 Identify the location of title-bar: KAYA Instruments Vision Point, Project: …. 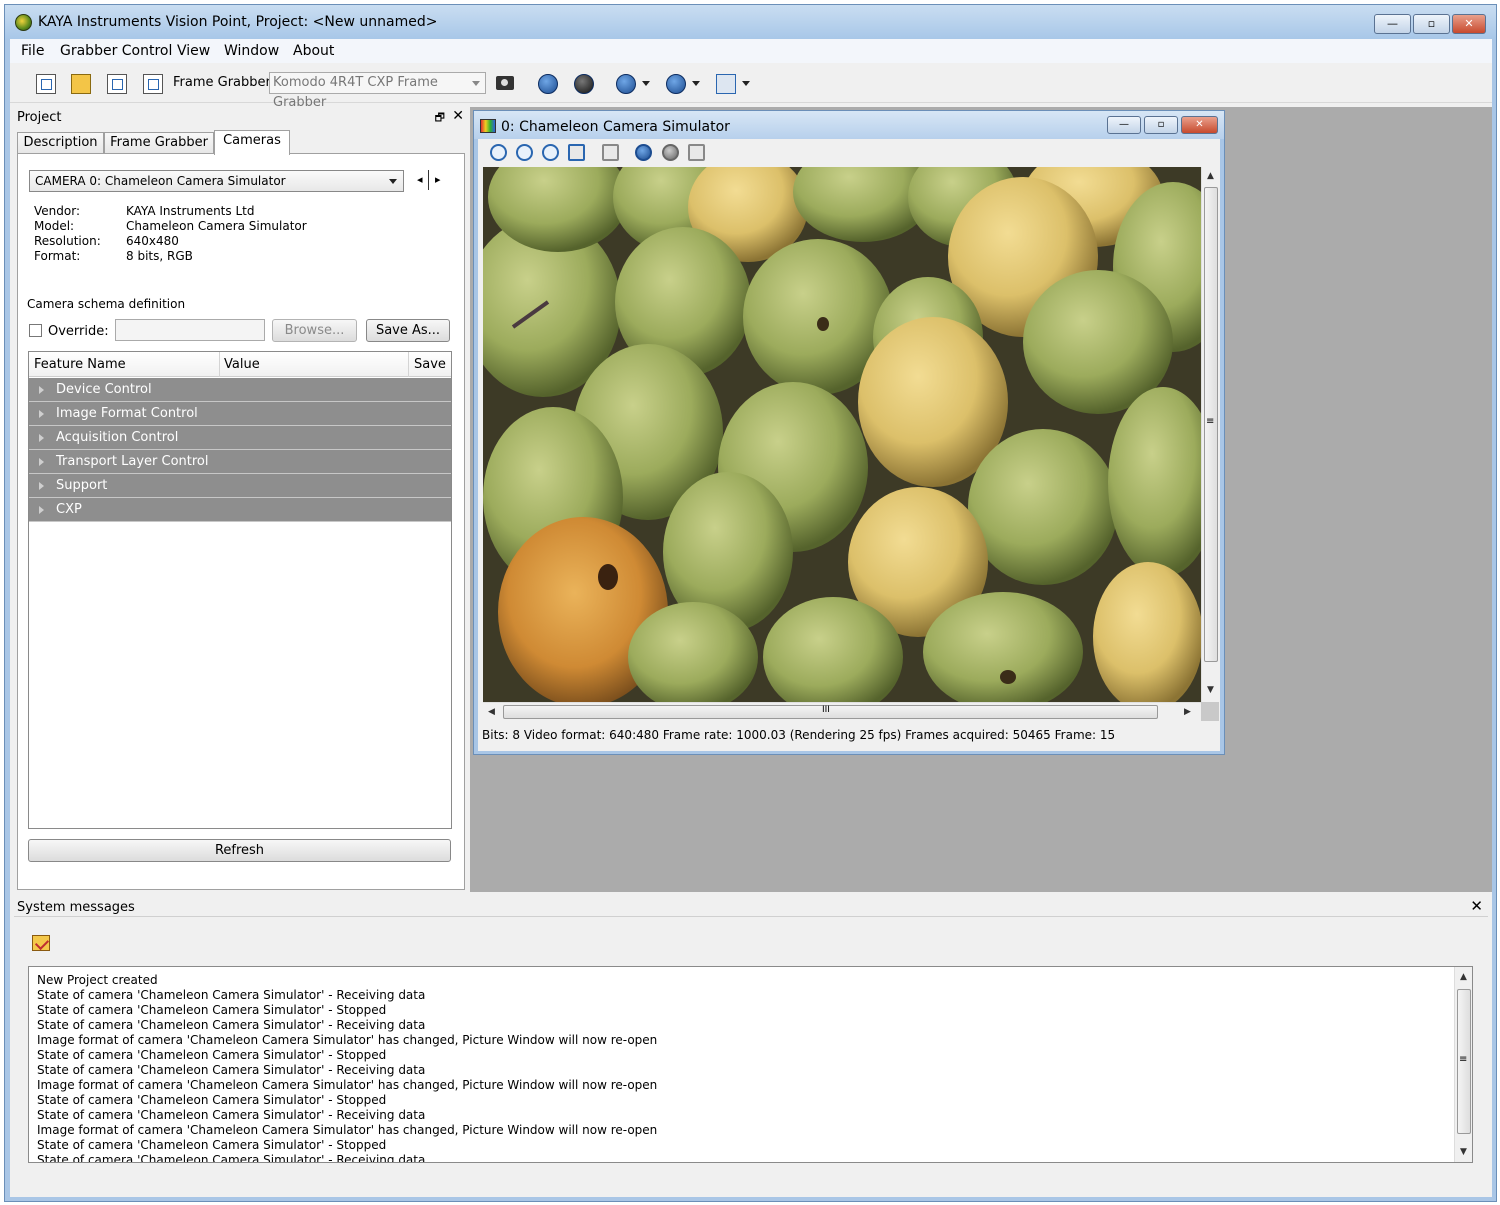
(750, 22).